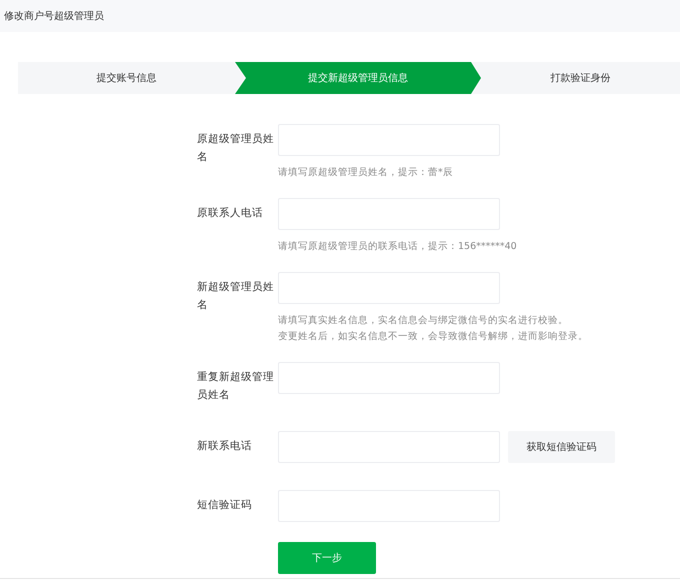 This screenshot has width=680, height=581. What do you see at coordinates (423, 321) in the screenshot?
I see `hint-text: 请填写真实姓名信息，实名信息会与绑定微信号的实名进行校验。` at bounding box center [423, 321].